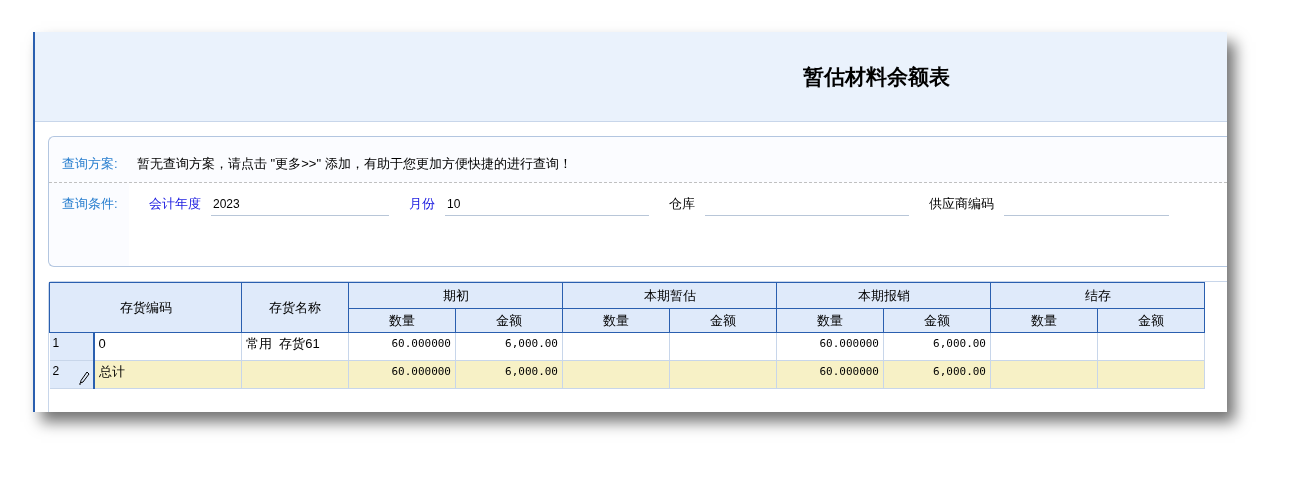  I want to click on column-group-header: 期初, so click(455, 295).